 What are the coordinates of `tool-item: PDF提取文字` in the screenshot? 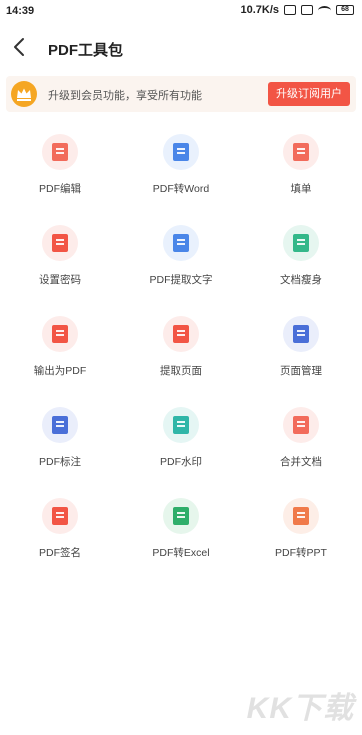 It's located at (181, 261).